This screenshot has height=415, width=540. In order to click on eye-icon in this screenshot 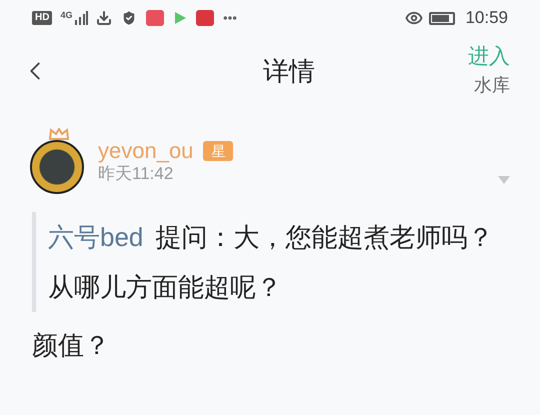, I will do `click(414, 18)`.